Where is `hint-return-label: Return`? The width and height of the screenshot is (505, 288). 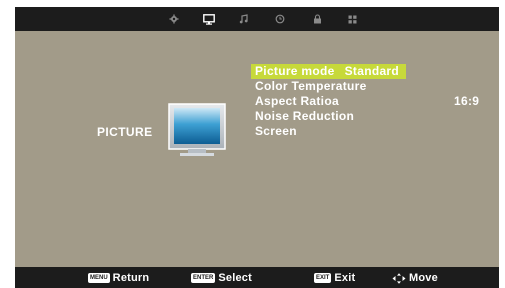
hint-return-label: Return is located at coordinates (131, 278).